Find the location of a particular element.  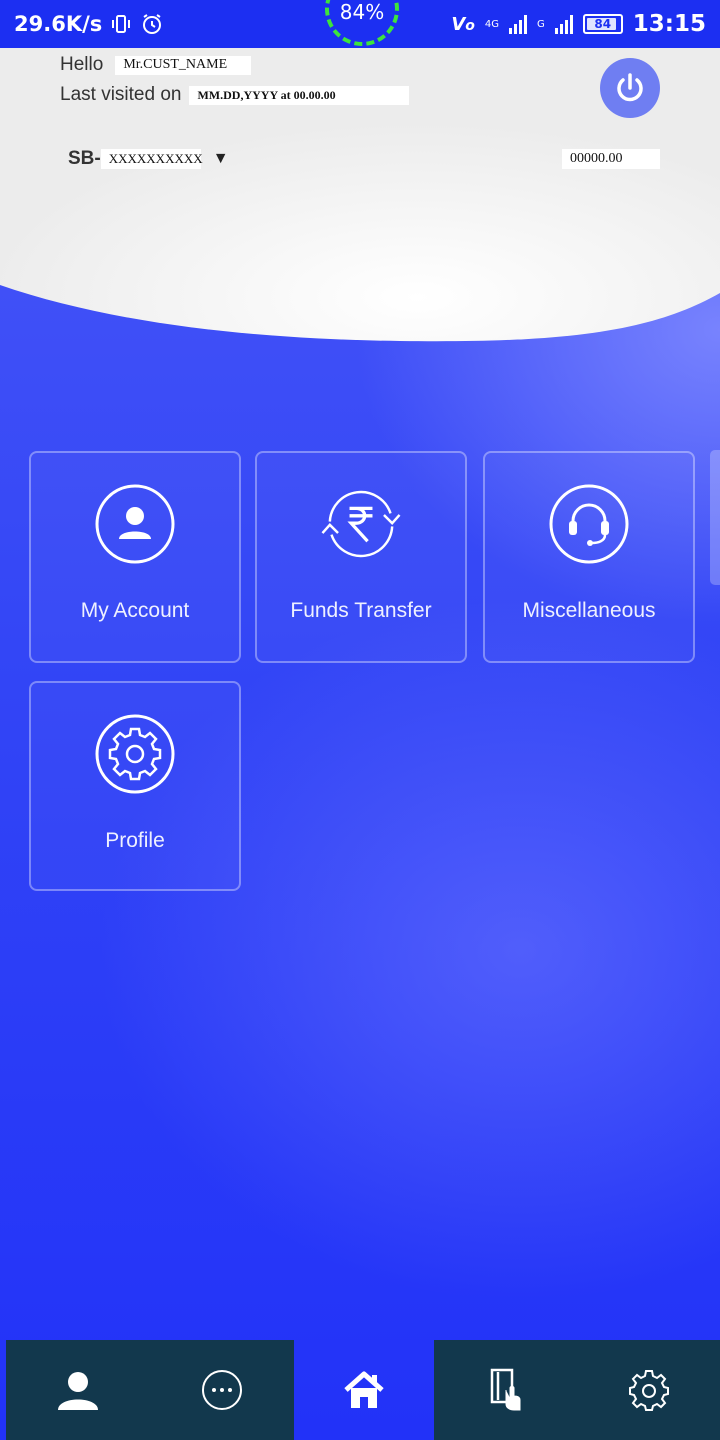

tile-label: My Account is located at coordinates (135, 610).